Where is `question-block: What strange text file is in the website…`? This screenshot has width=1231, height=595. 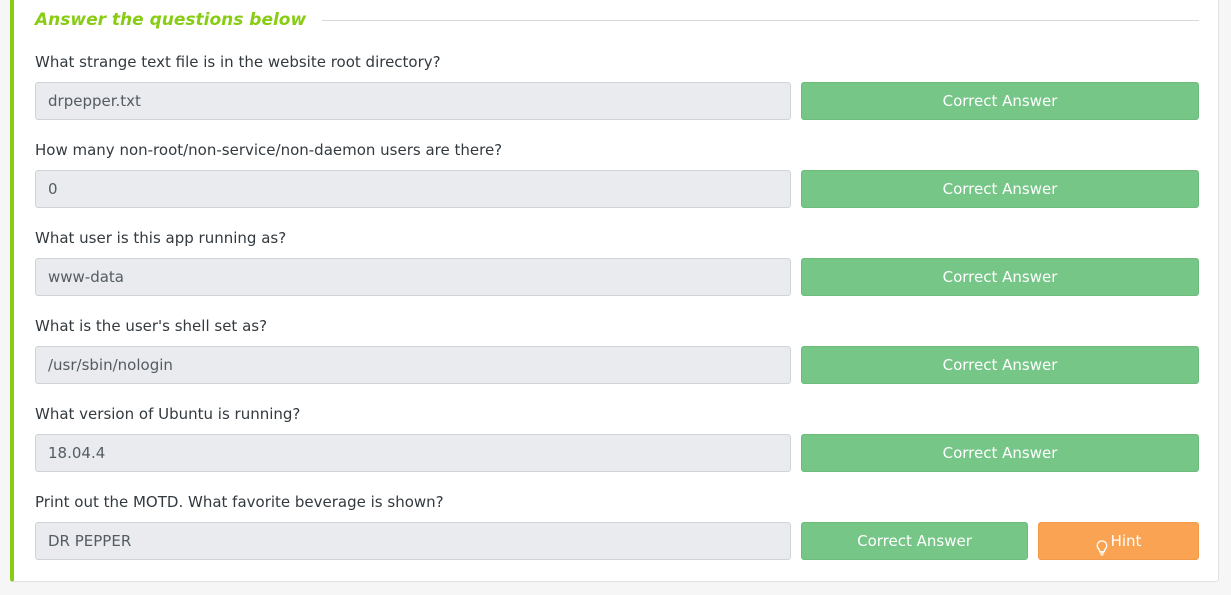
question-block: What strange text file is in the website… is located at coordinates (617, 86).